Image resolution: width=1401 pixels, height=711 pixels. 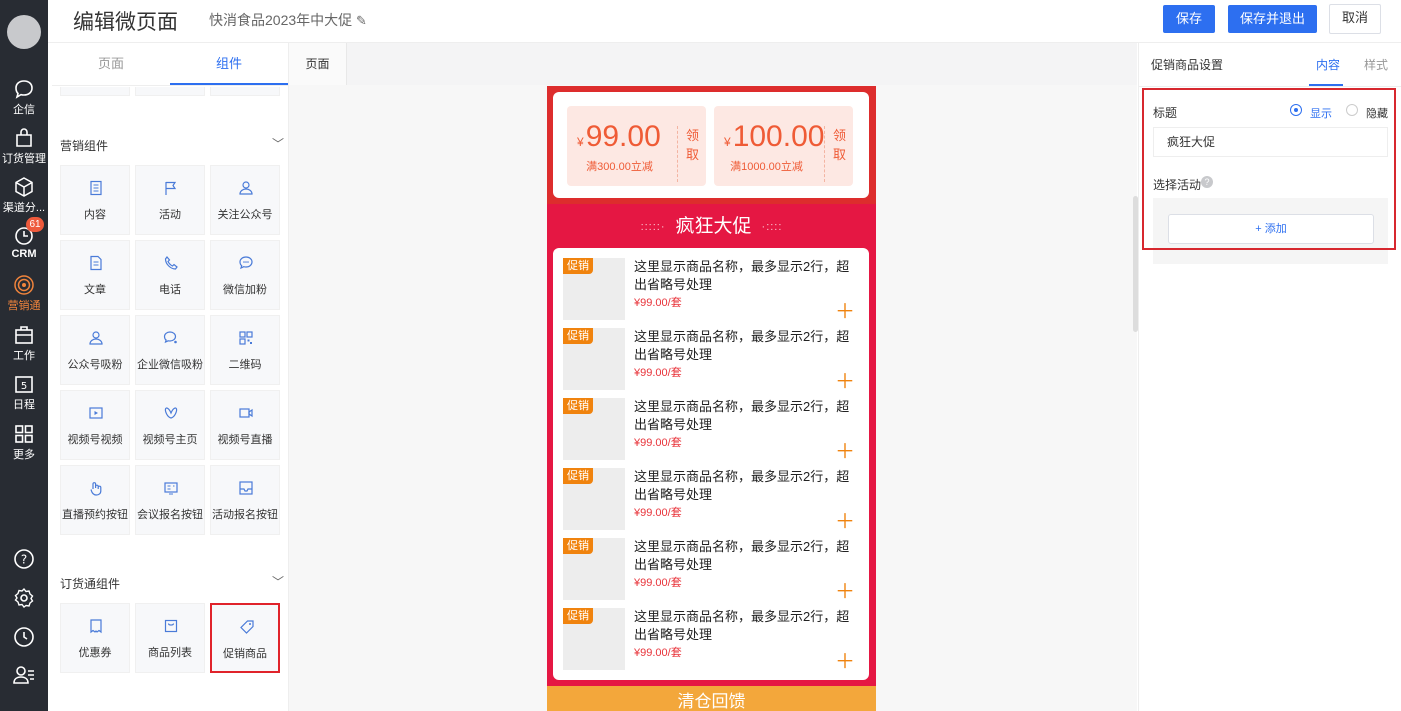 I want to click on clearance-section-title: 清仓回馈, so click(x=711, y=698).